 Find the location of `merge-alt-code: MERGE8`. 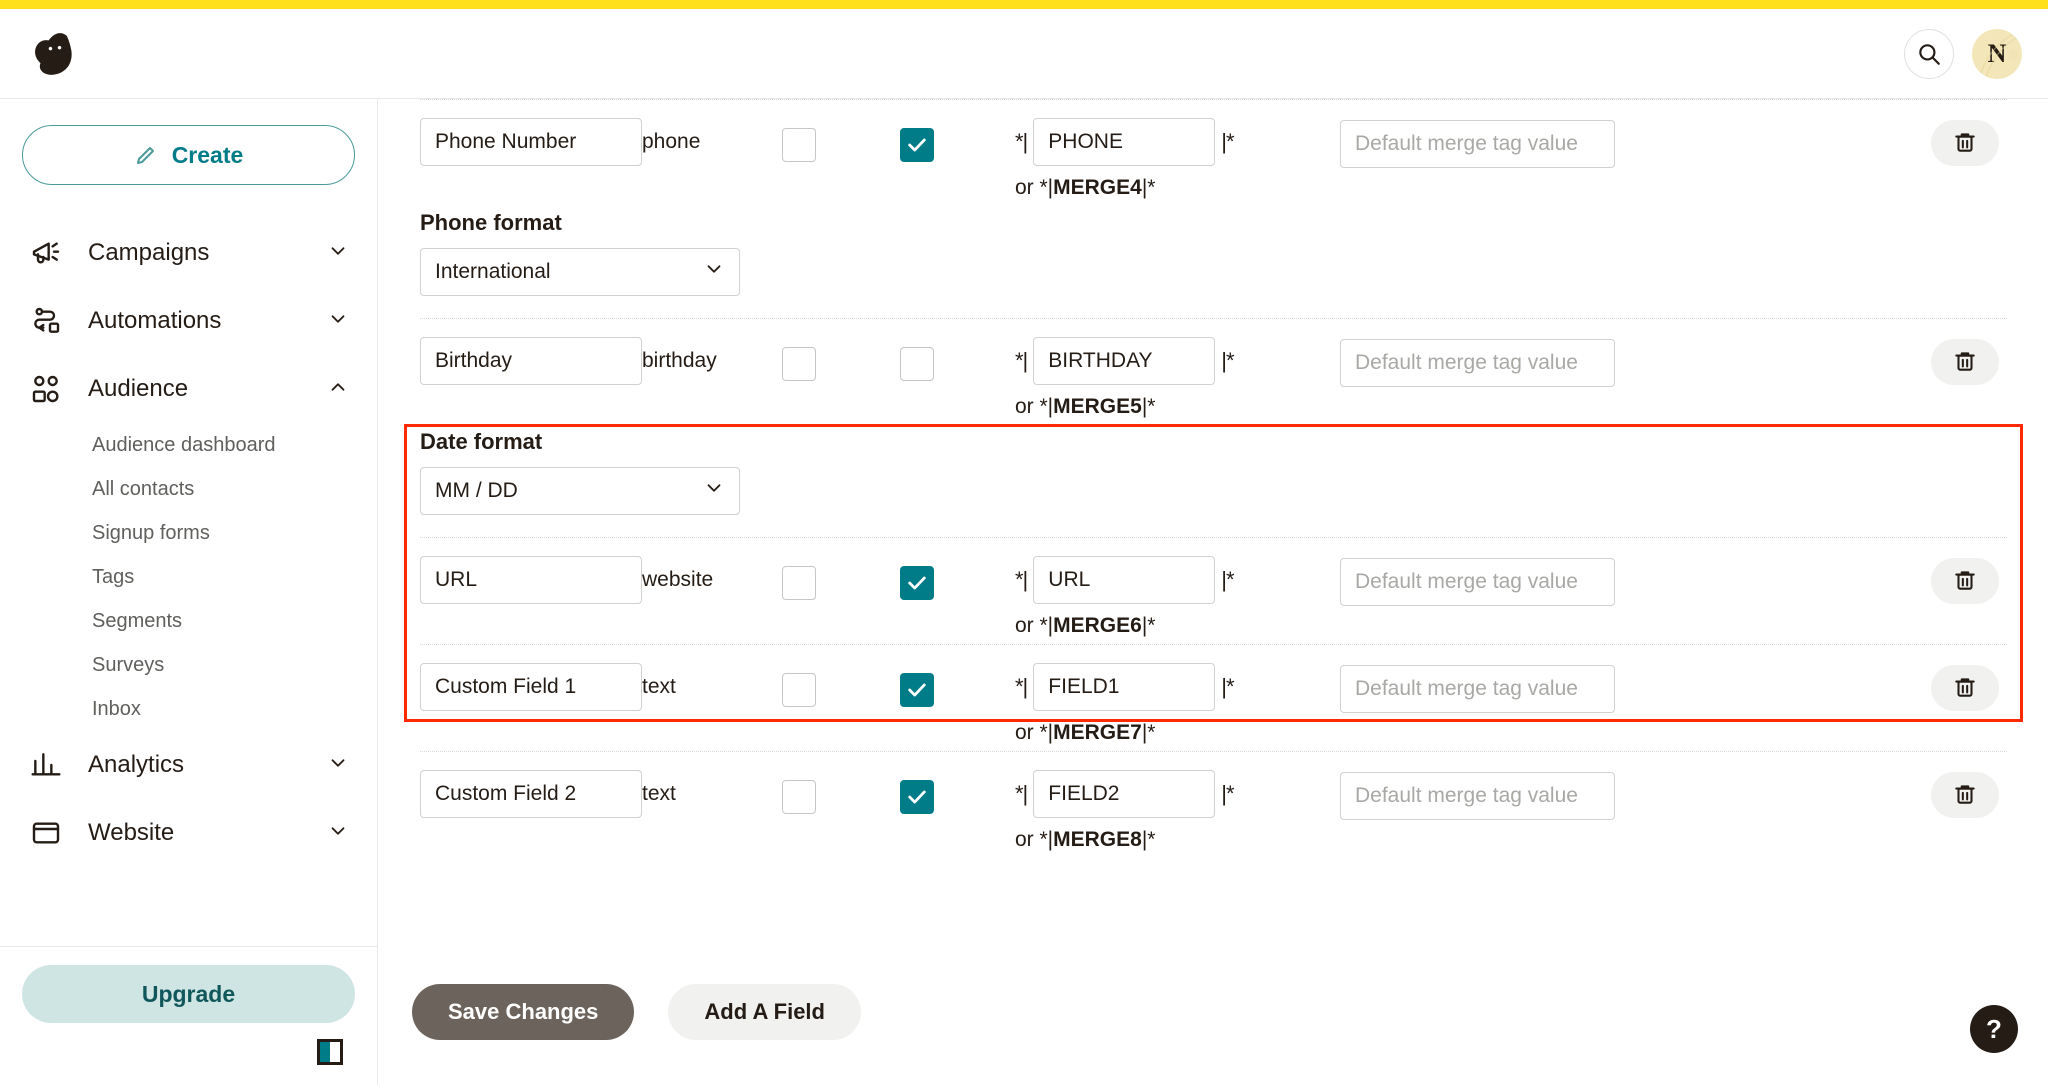

merge-alt-code: MERGE8 is located at coordinates (1097, 839).